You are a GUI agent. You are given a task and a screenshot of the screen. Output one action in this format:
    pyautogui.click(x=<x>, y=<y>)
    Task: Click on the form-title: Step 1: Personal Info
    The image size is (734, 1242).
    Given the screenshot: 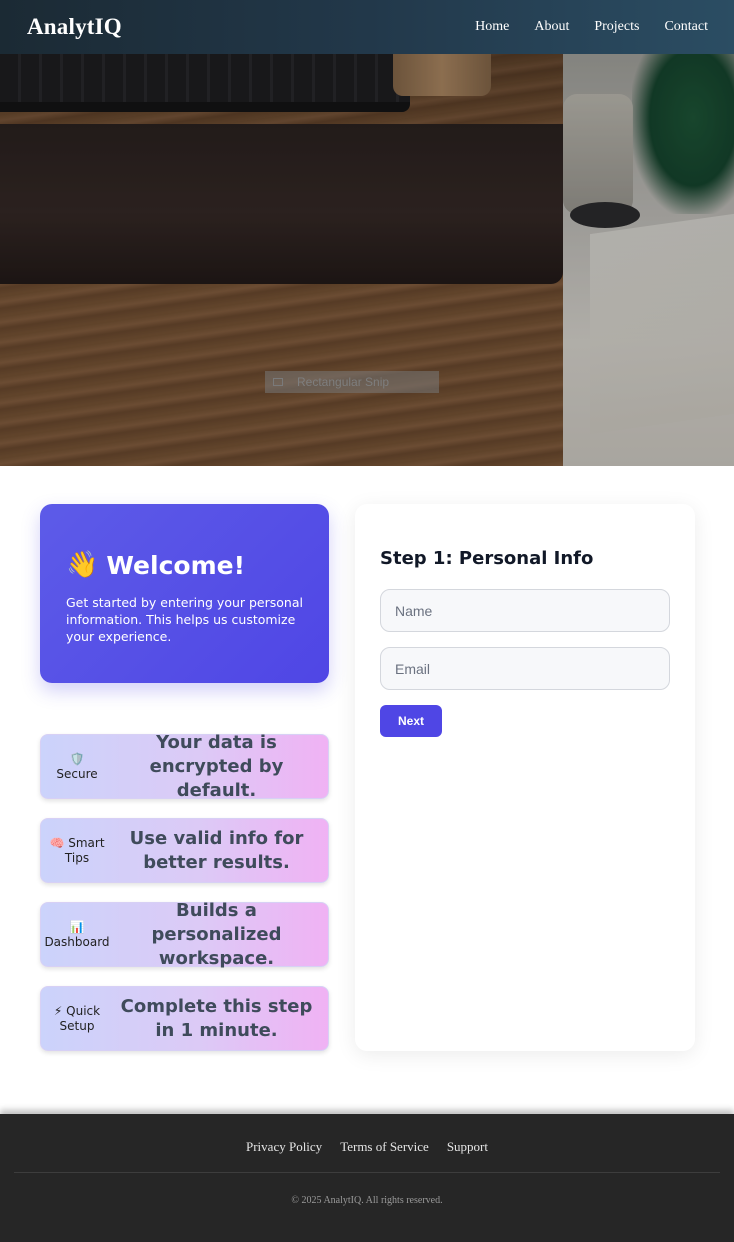 What is the action you would take?
    pyautogui.click(x=487, y=558)
    